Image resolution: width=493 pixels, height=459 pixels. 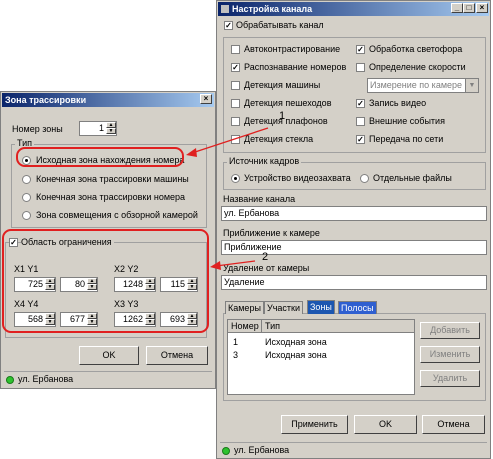 What do you see at coordinates (215, 265) in the screenshot?
I see `arrow-2-head` at bounding box center [215, 265].